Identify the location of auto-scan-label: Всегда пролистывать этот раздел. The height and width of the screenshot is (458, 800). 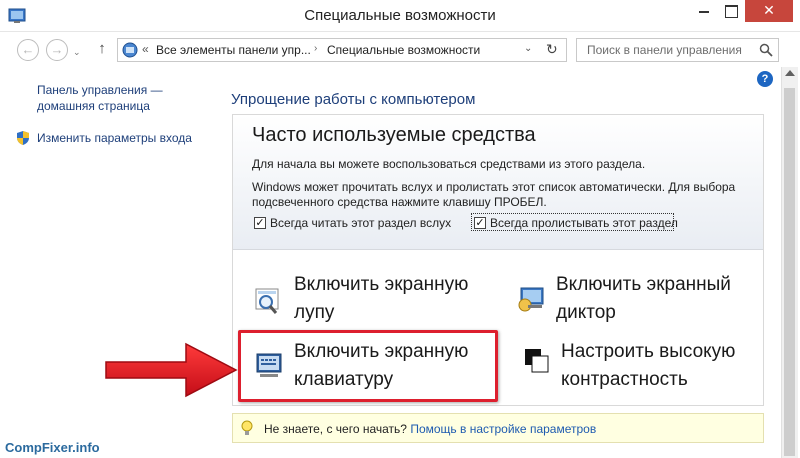
(584, 223).